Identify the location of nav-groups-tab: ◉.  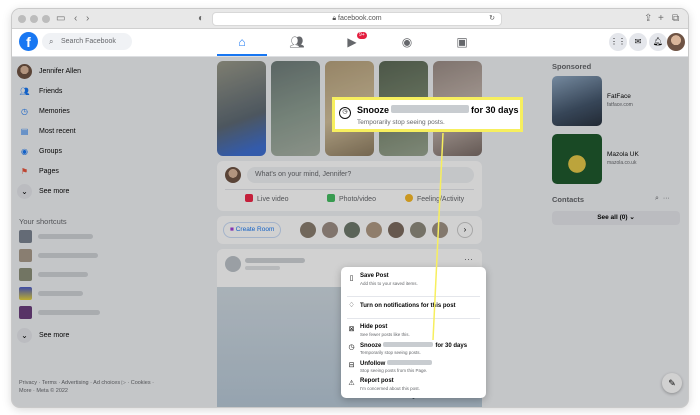
(407, 42).